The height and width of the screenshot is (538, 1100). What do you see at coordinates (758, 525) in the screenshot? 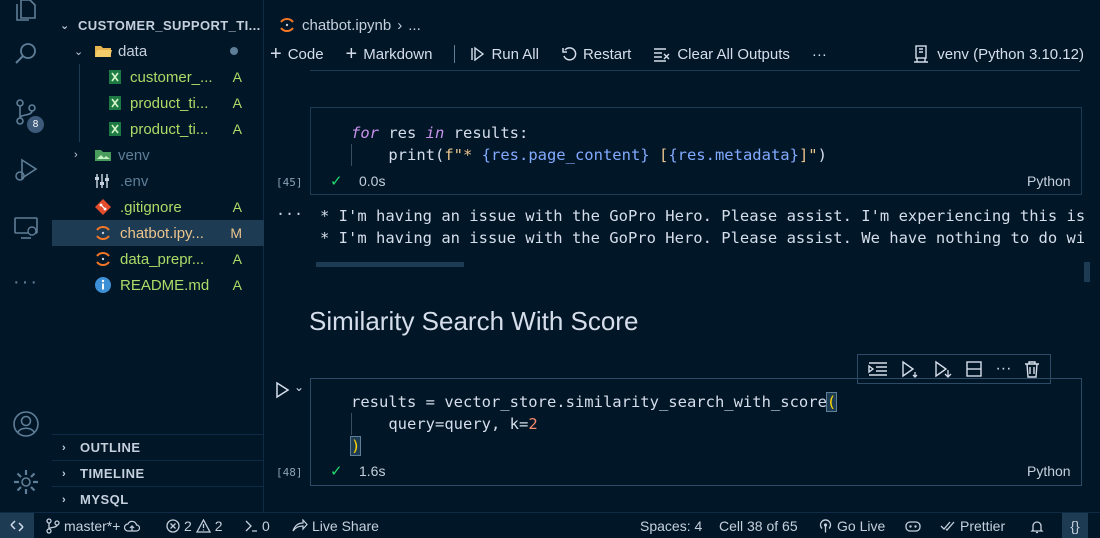
I see `cell-position-indicator: Cell 38 of 65` at bounding box center [758, 525].